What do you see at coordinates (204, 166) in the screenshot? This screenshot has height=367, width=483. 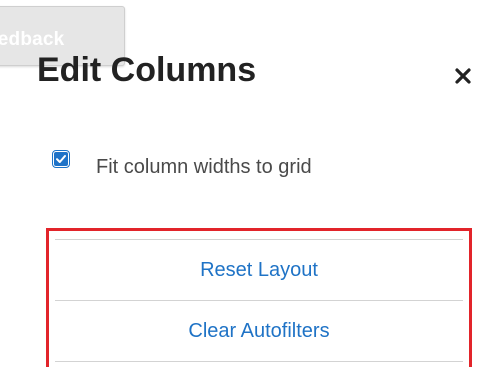 I see `fit-columns-label: Fit column widths to grid` at bounding box center [204, 166].